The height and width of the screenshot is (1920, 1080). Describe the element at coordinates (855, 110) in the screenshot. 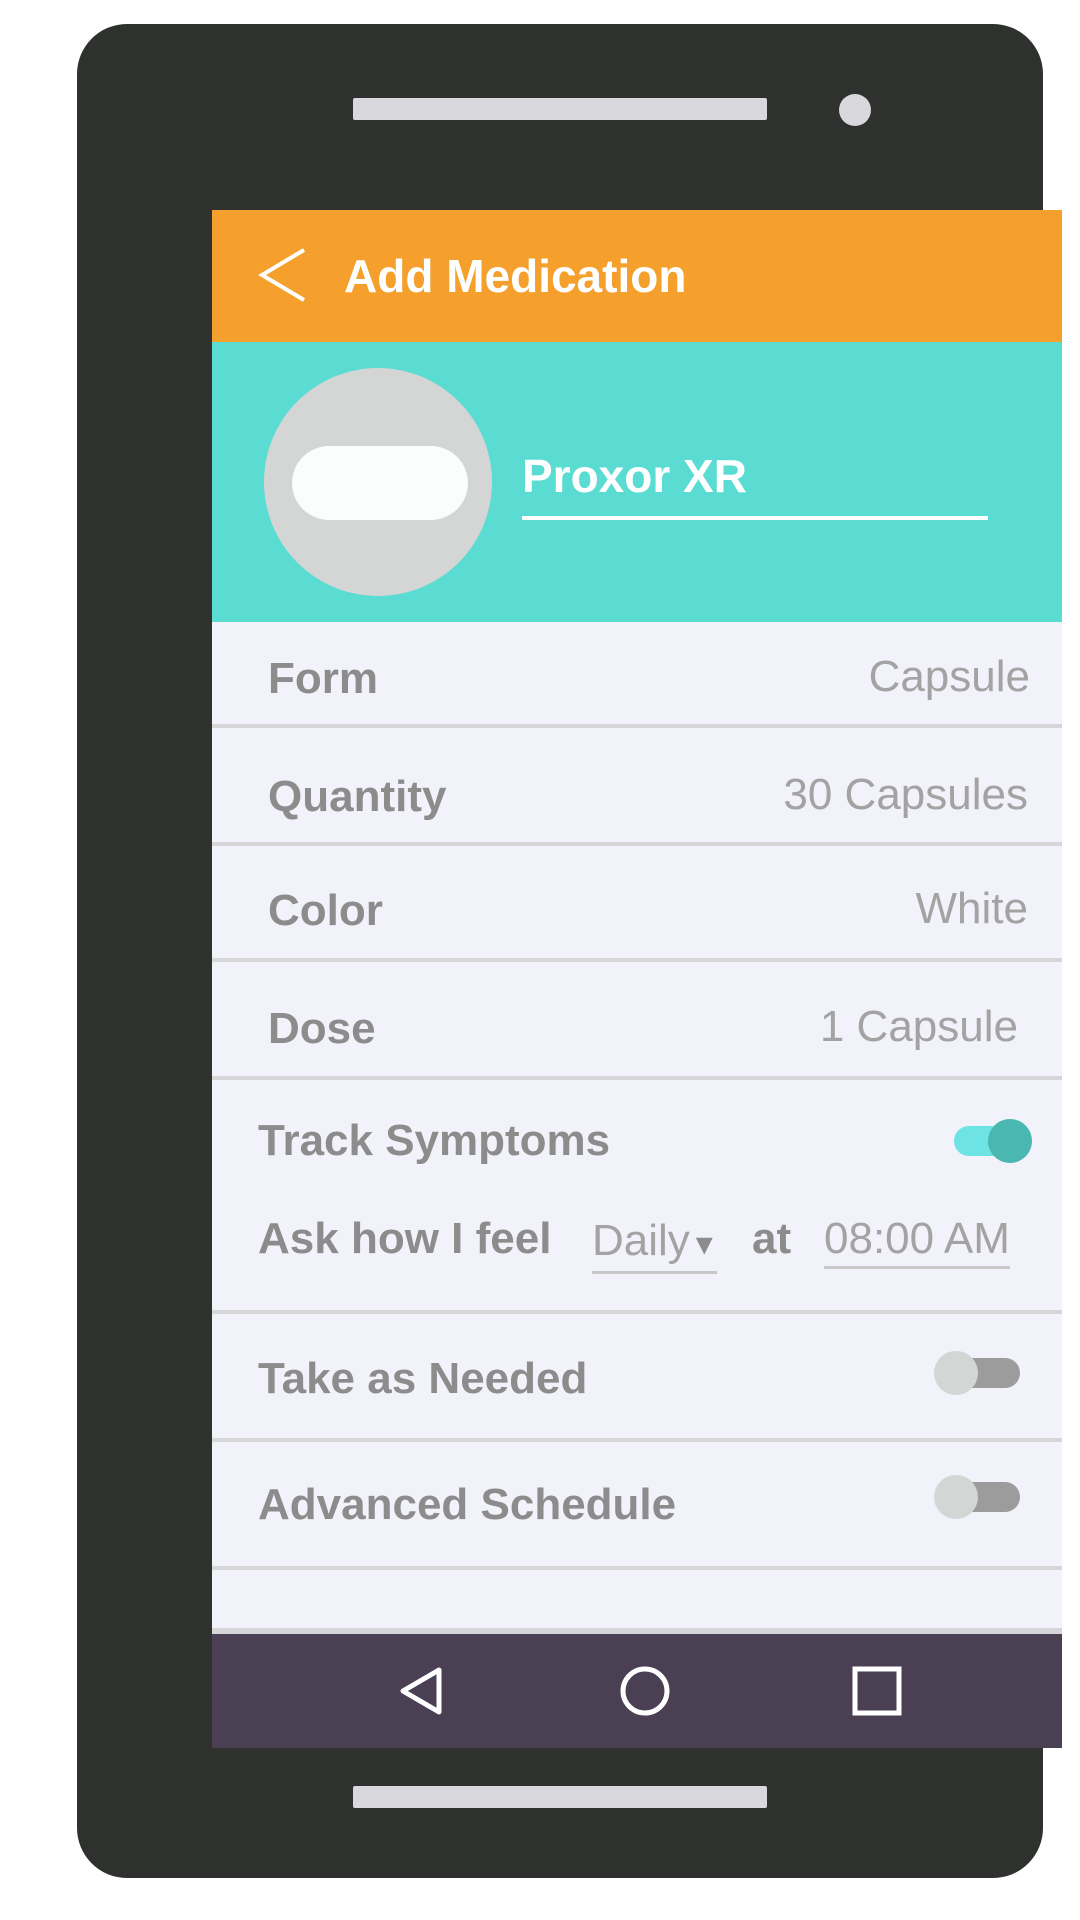

I see `front-camera` at that location.